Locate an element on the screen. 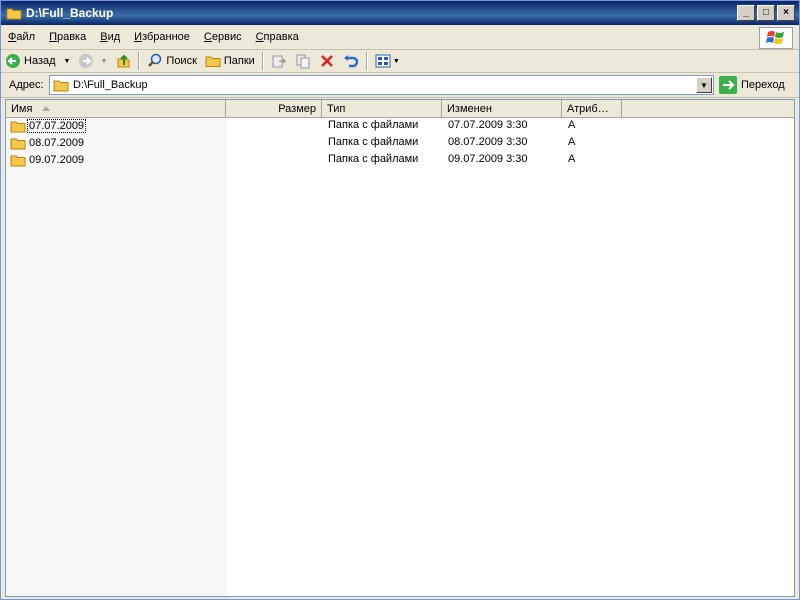 The height and width of the screenshot is (600, 800). copy-to-button is located at coordinates (303, 61).